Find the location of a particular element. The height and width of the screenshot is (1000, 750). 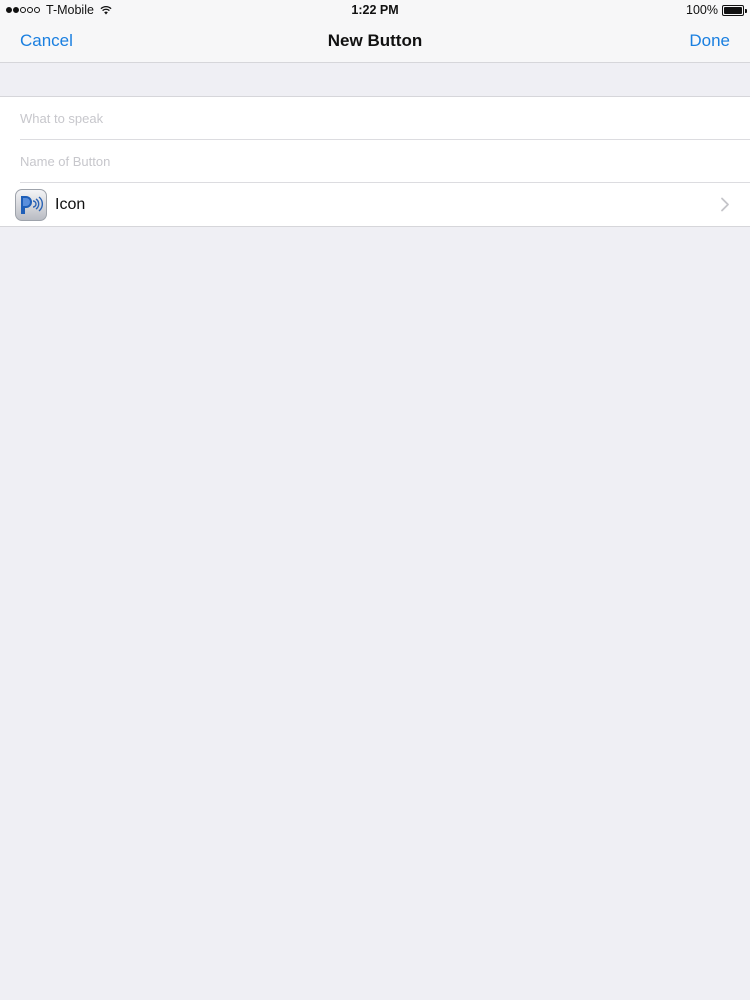

new-button-form: Icon is located at coordinates (375, 161).